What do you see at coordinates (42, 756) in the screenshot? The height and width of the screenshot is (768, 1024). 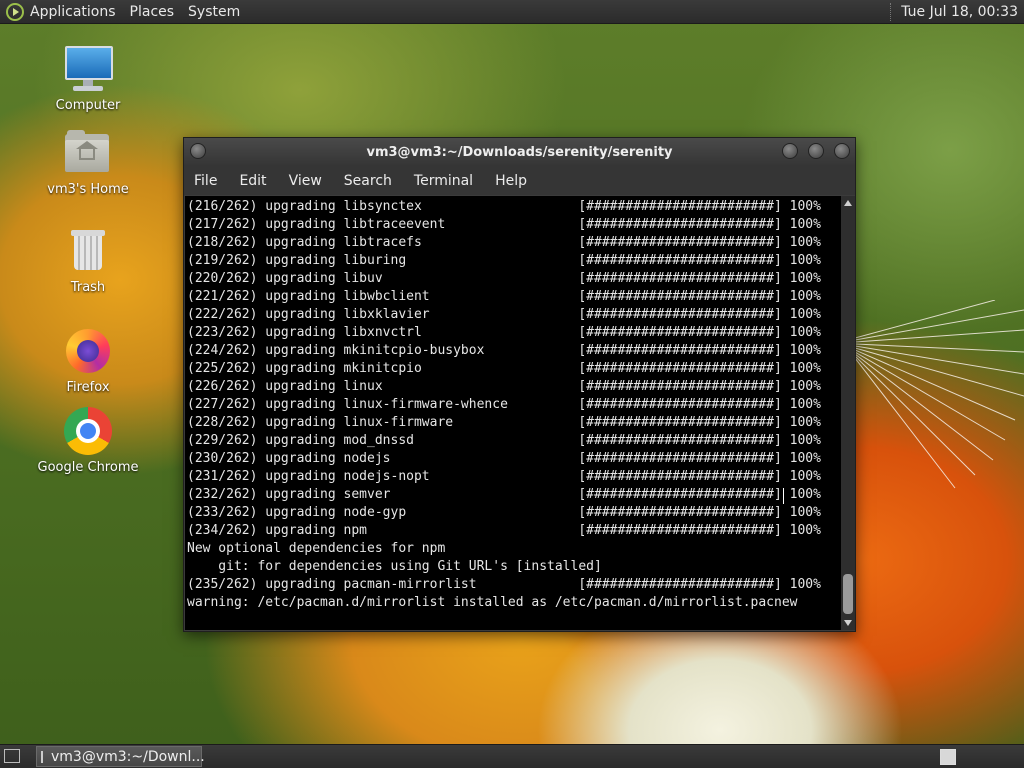 I see `terminal-icon` at bounding box center [42, 756].